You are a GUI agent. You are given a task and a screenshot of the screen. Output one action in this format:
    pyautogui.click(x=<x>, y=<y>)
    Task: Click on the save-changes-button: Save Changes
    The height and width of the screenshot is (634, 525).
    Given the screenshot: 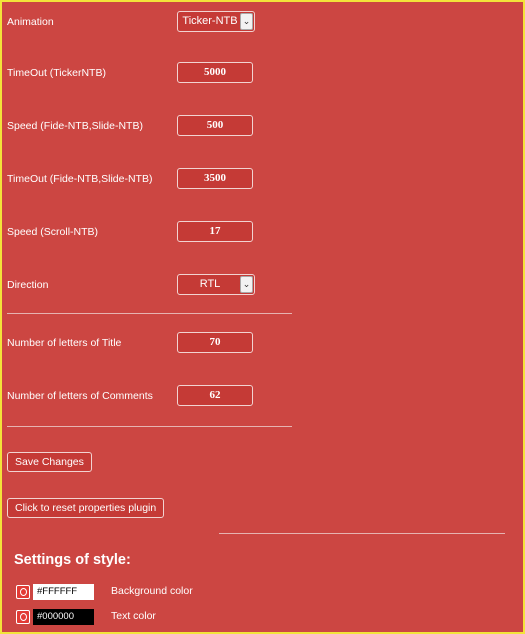 What is the action you would take?
    pyautogui.click(x=49, y=462)
    